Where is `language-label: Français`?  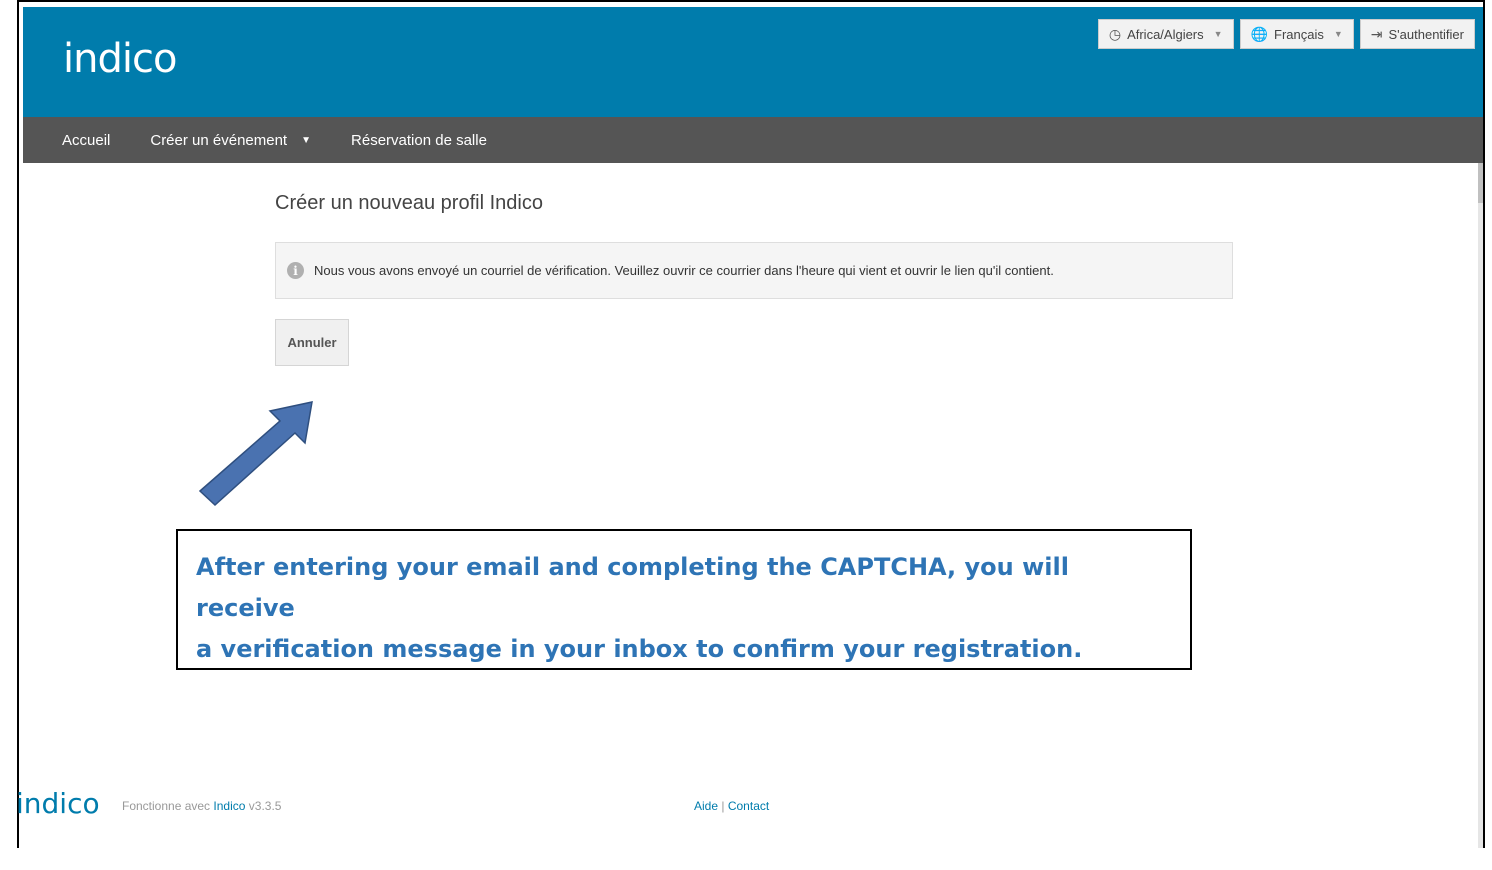
language-label: Français is located at coordinates (1299, 34).